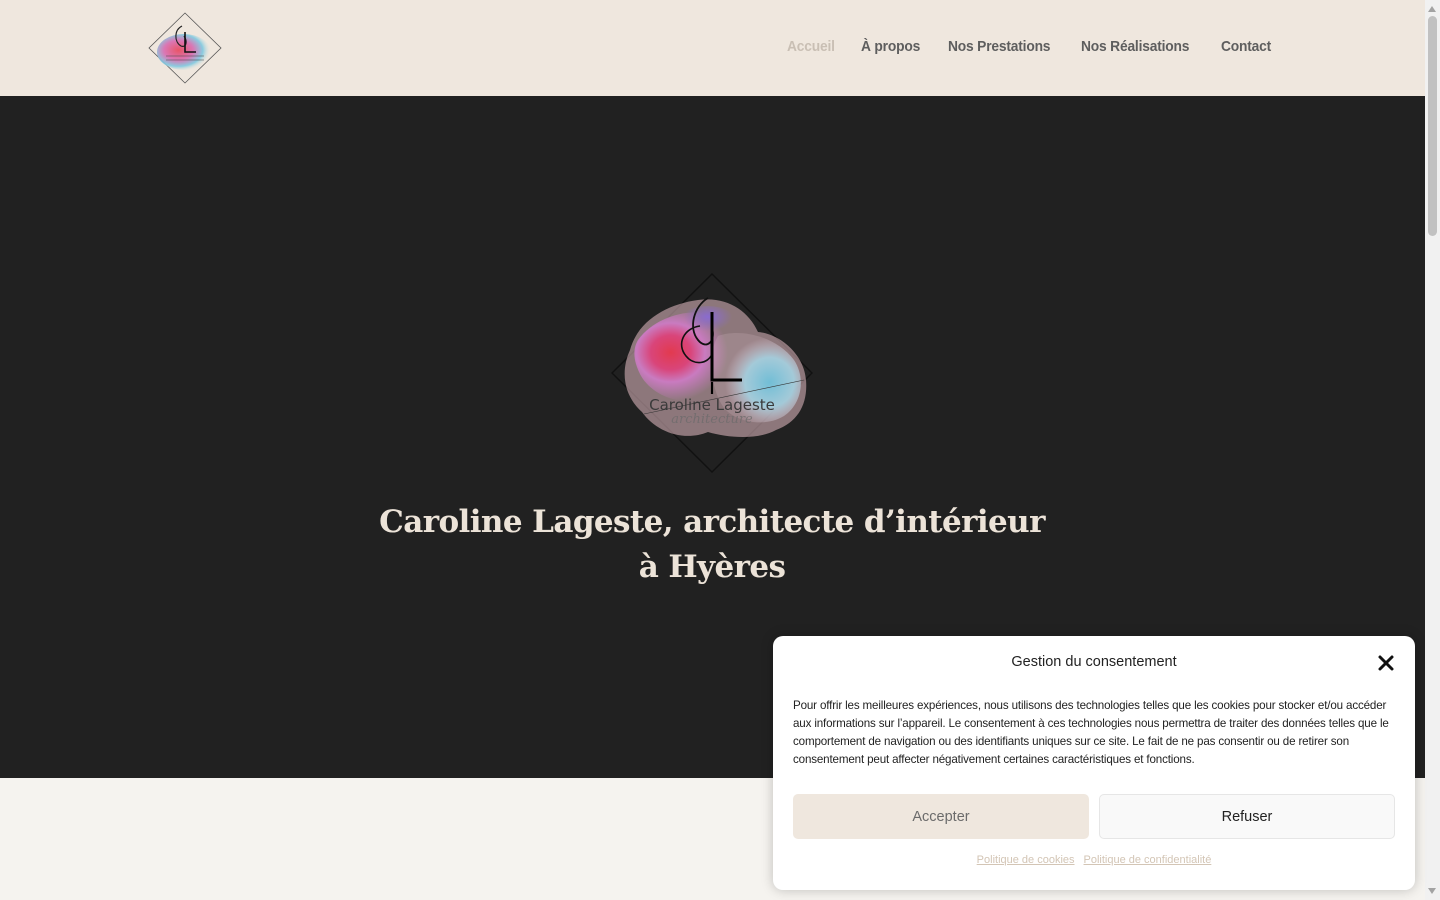 The width and height of the screenshot is (1440, 900). I want to click on hero-logo-icon: Caroline Lageste architecture, so click(712, 373).